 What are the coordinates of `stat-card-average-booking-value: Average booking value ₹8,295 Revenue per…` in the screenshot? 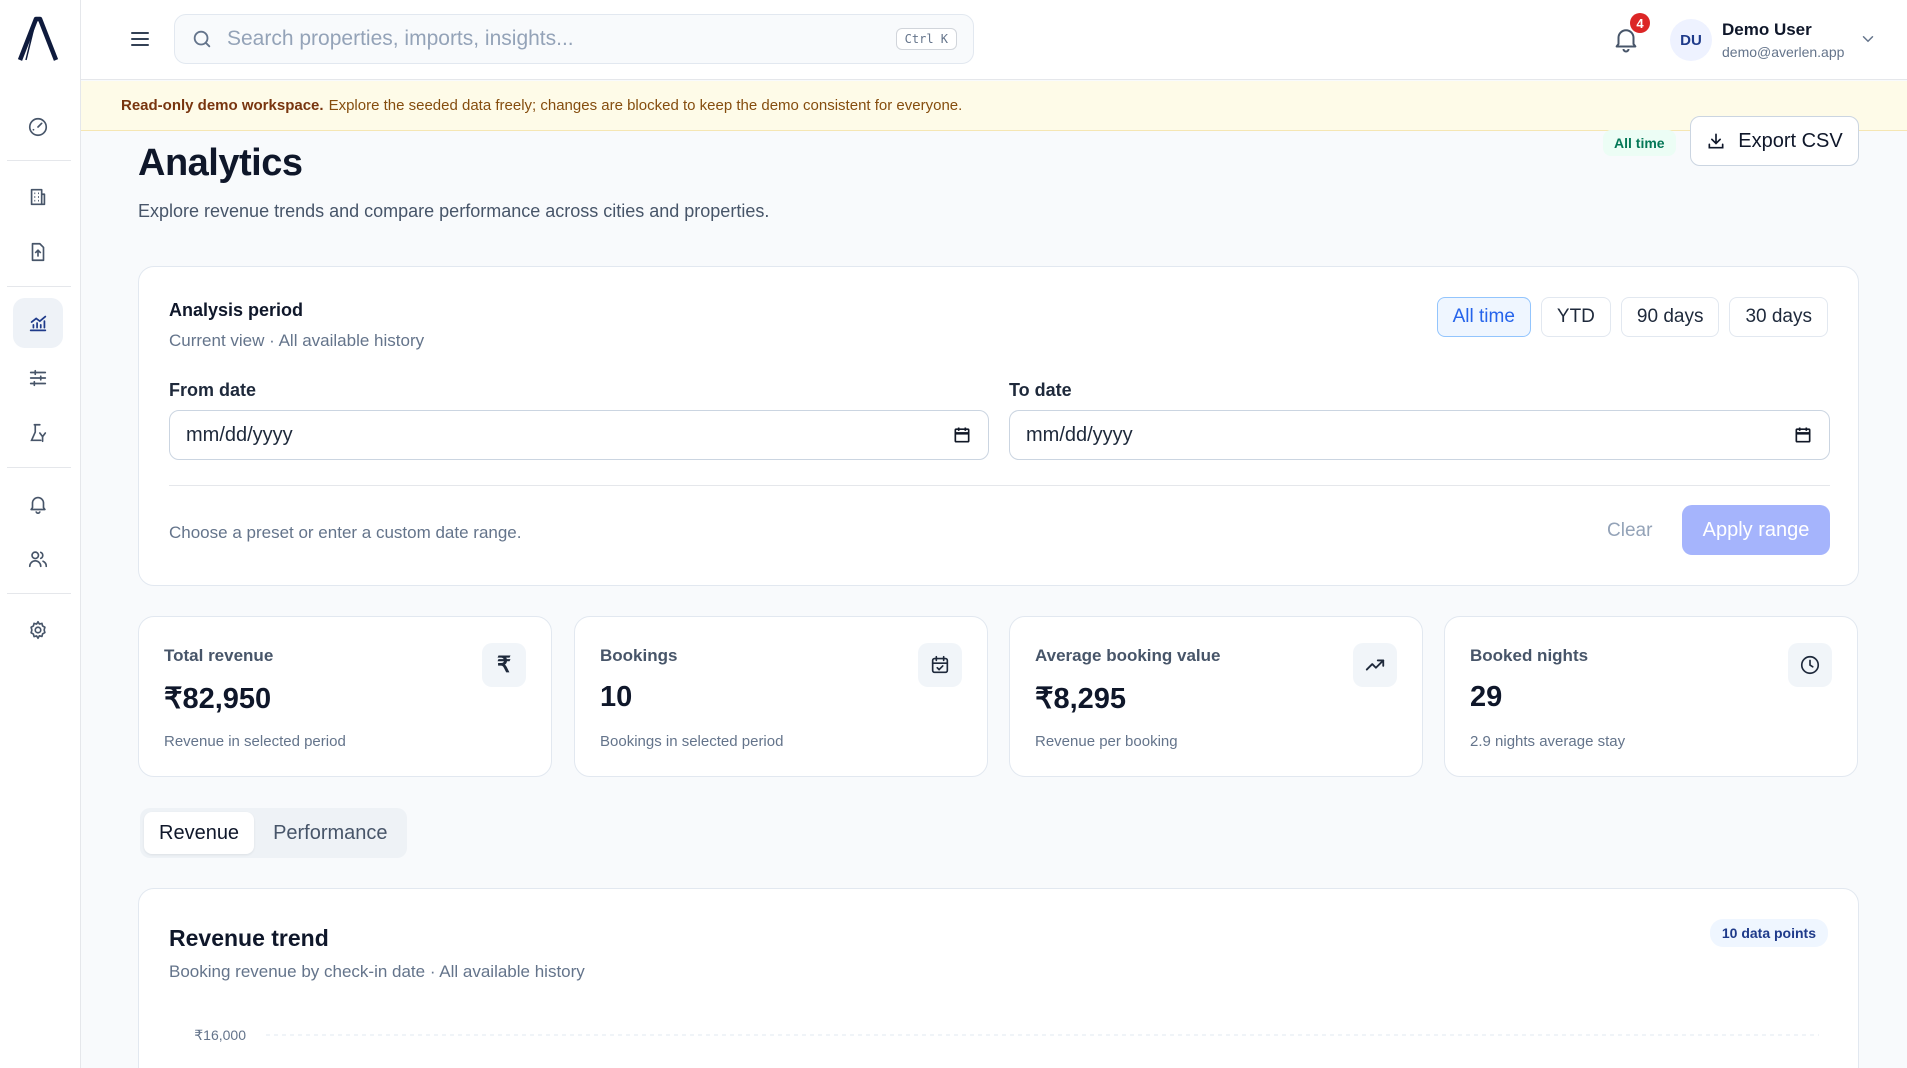 It's located at (1216, 696).